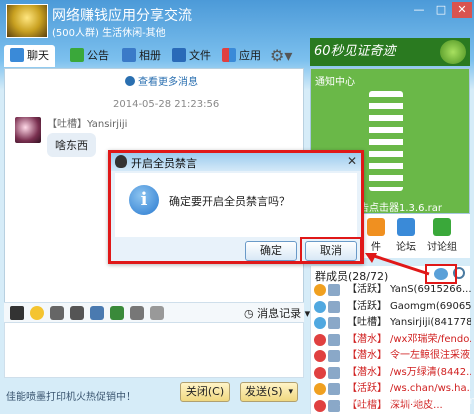 This screenshot has height=414, width=474. I want to click on more-tools-icon, so click(157, 313).